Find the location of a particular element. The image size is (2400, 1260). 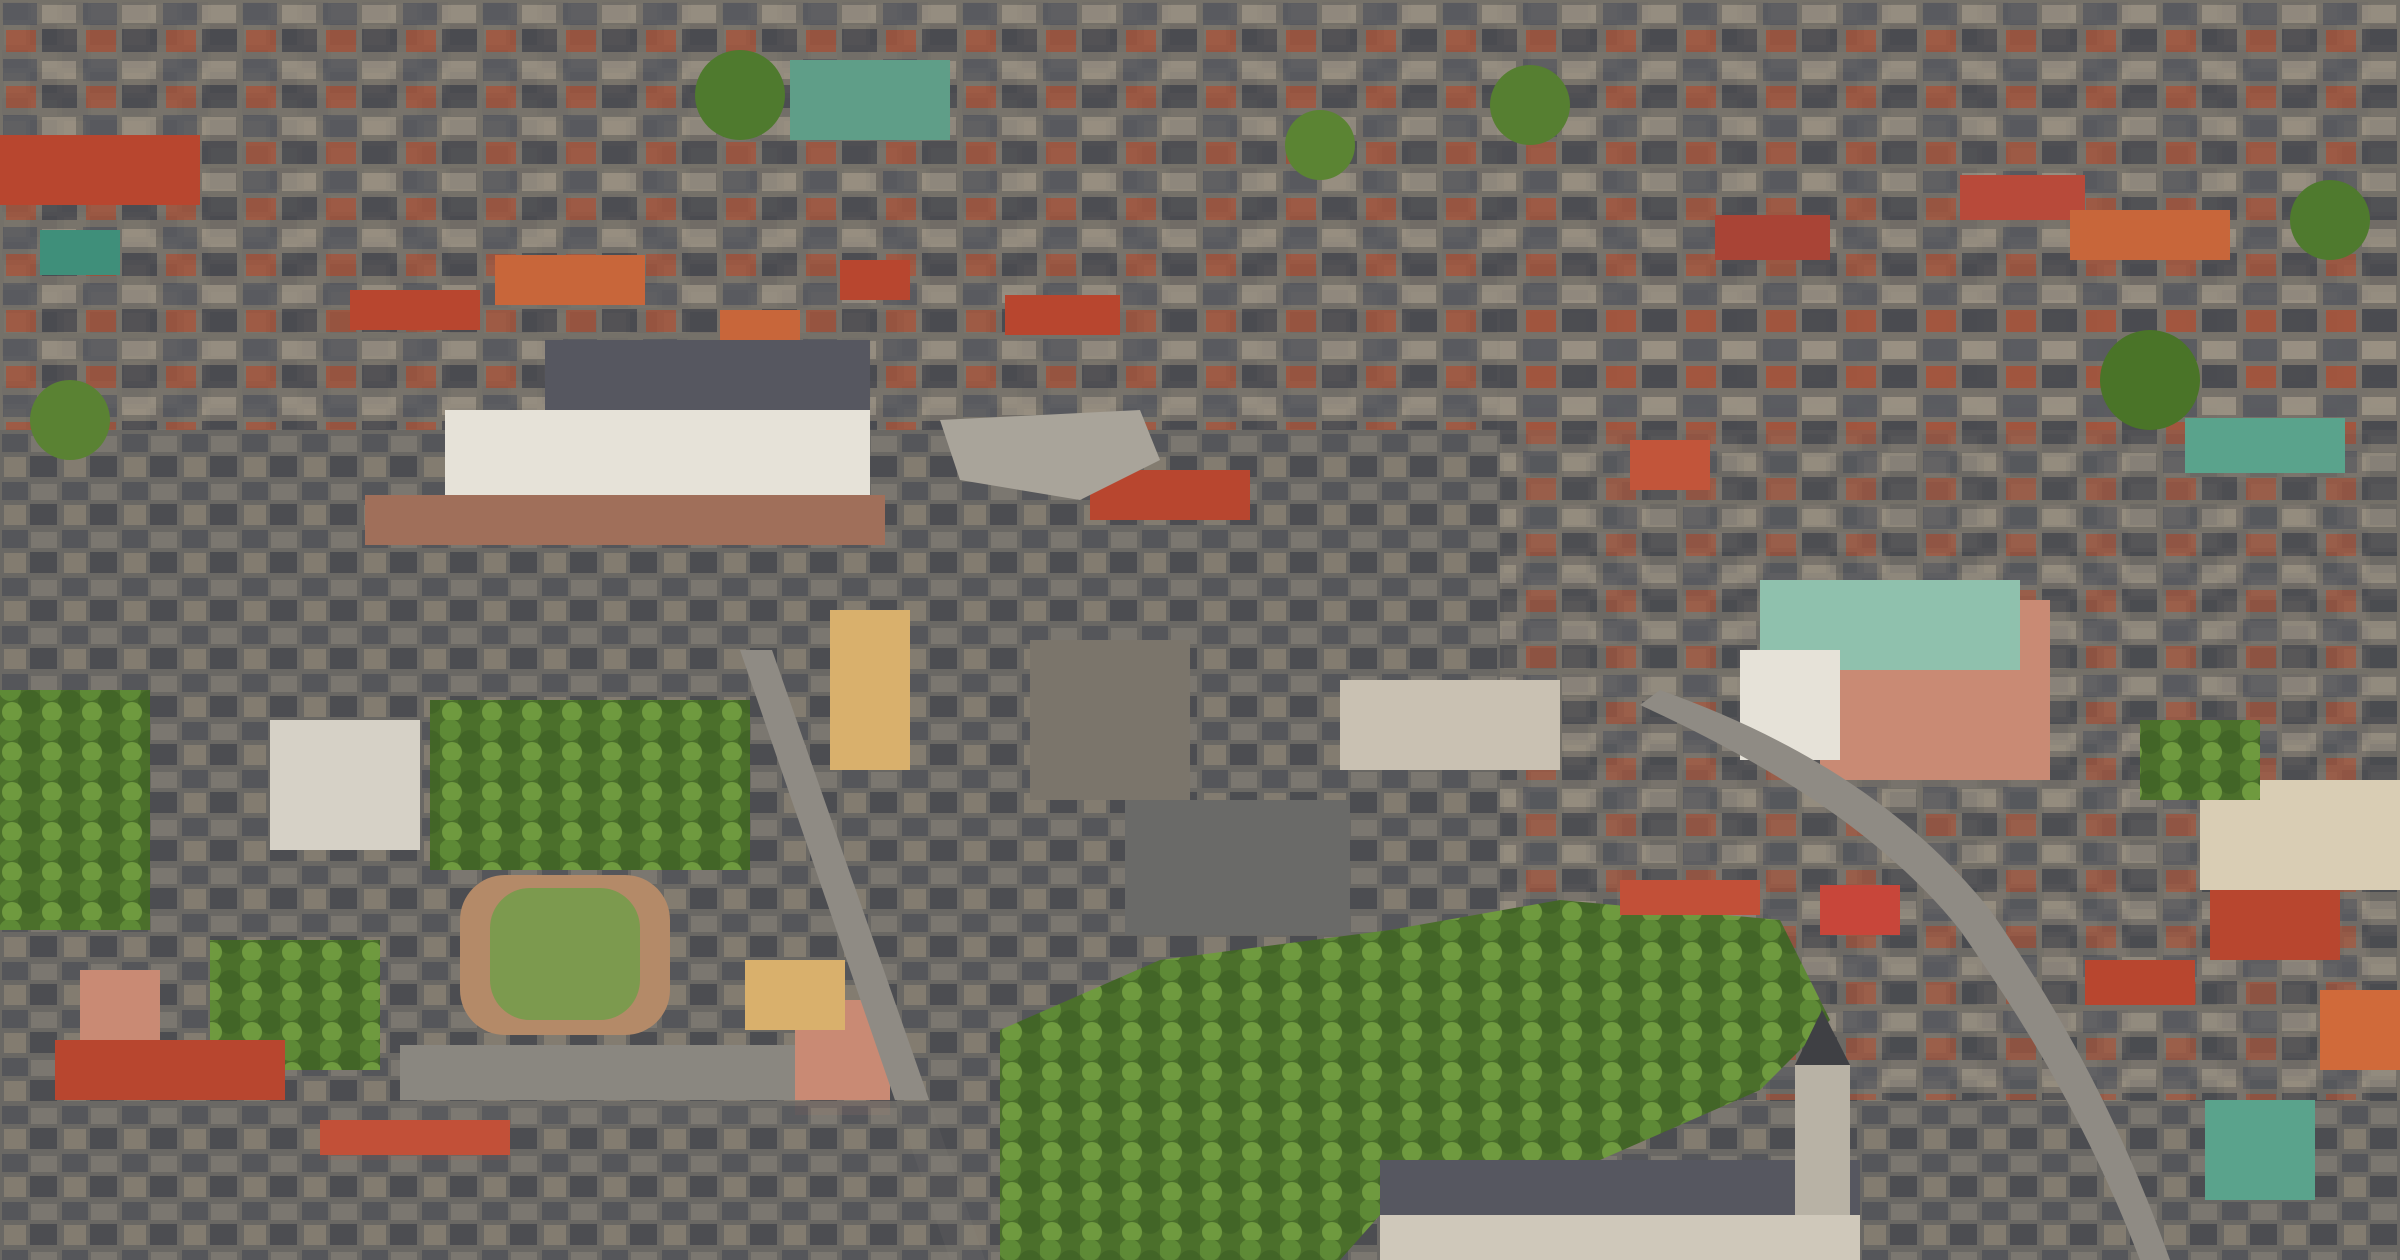

orange-roof-building is located at coordinates (2360, 1030).